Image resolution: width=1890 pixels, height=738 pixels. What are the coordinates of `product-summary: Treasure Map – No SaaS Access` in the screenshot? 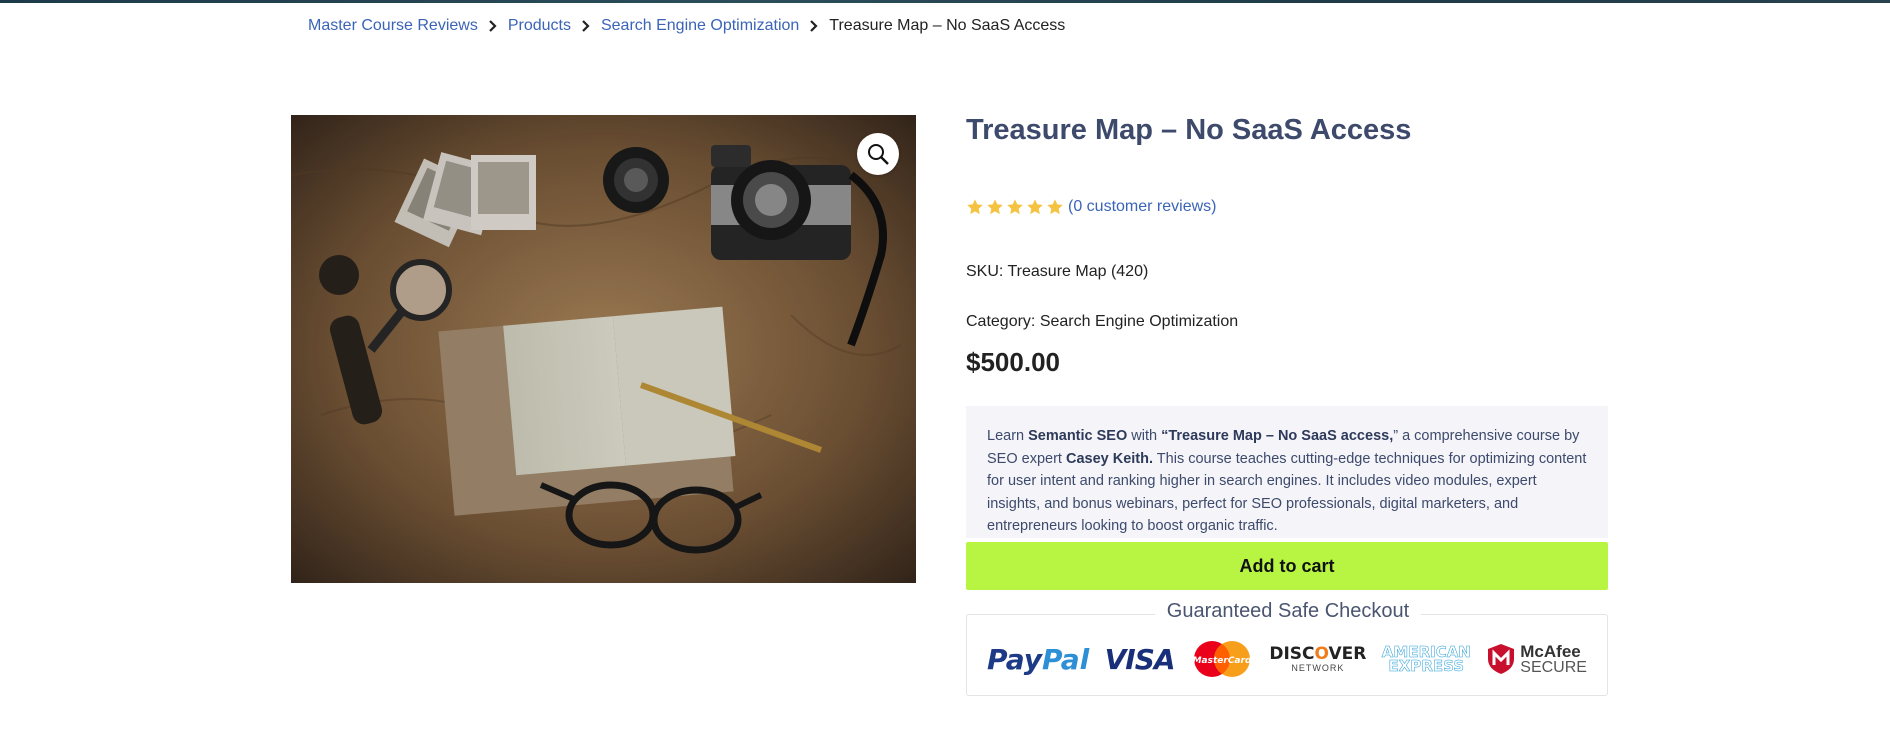 It's located at (1287, 130).